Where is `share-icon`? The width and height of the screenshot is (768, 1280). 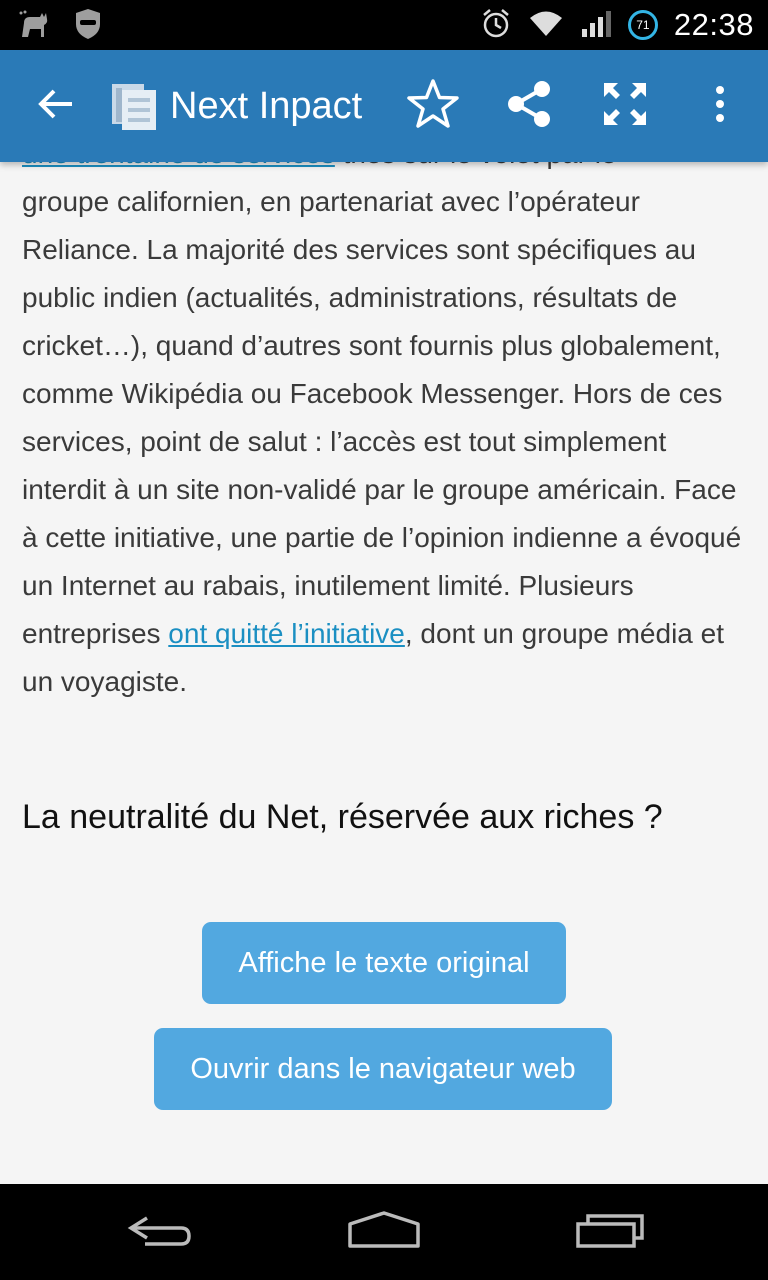 share-icon is located at coordinates (529, 106).